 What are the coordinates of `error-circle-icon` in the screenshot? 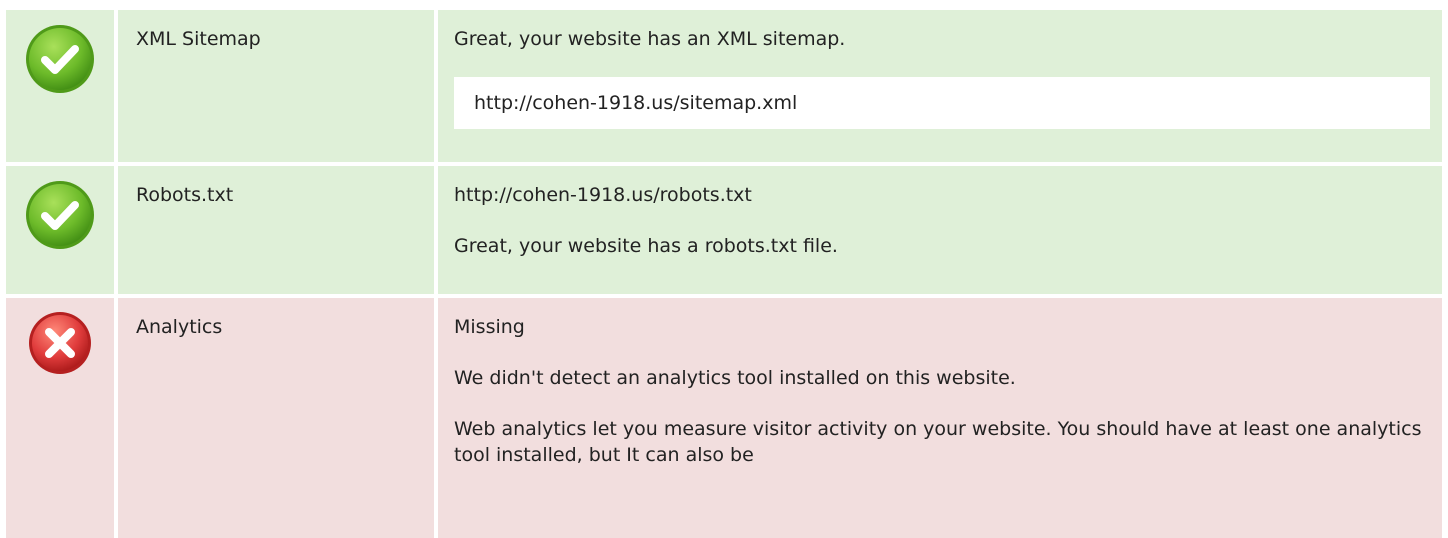 It's located at (60, 345).